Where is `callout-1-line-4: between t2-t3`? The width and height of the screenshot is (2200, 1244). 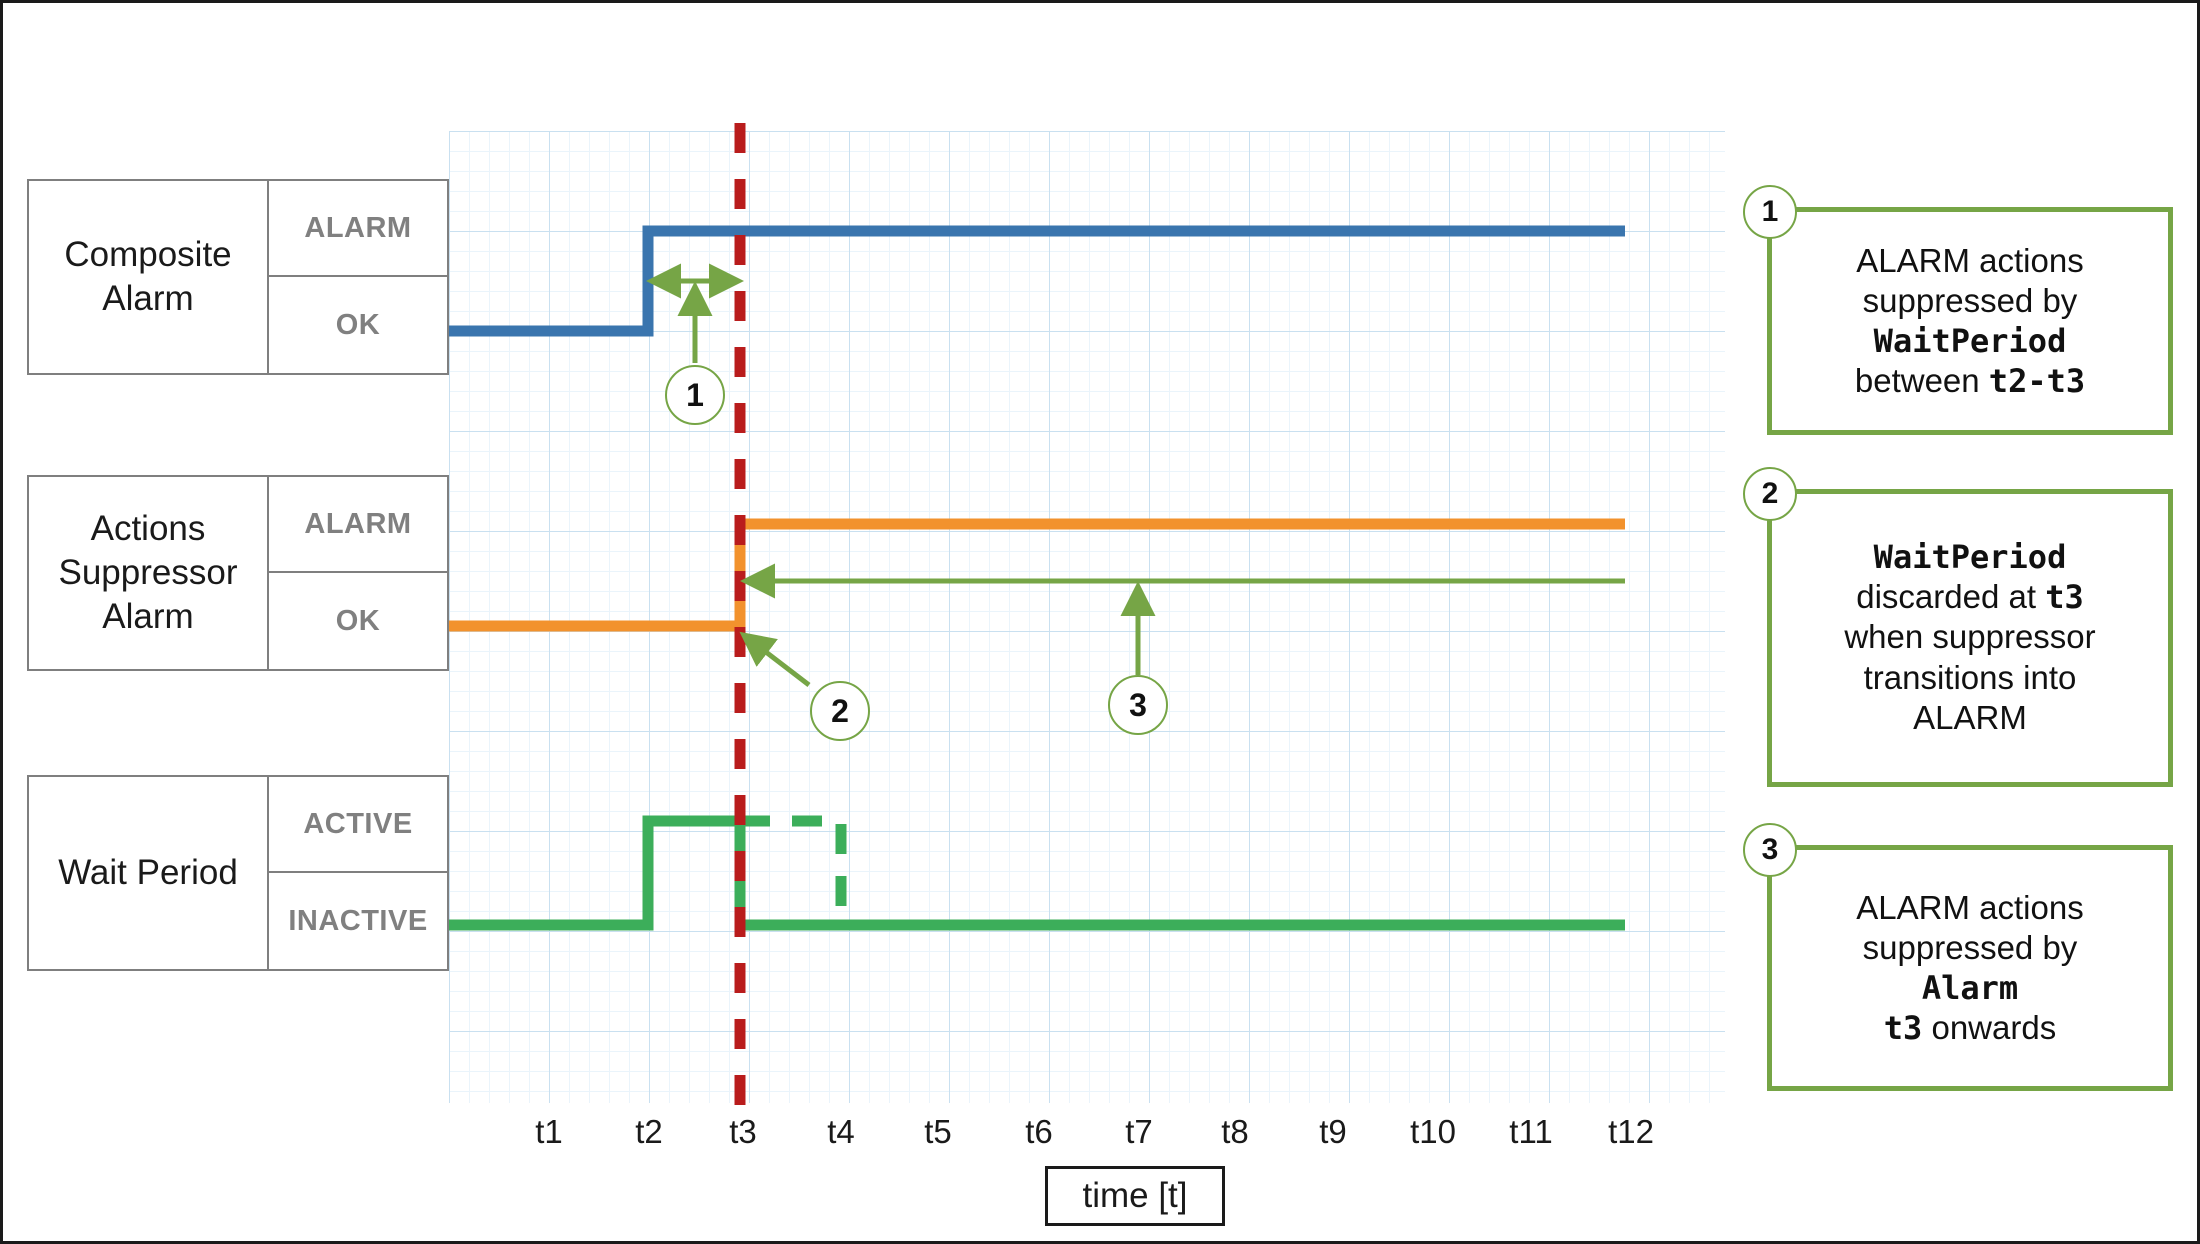
callout-1-line-4: between t2-t3 is located at coordinates (1970, 381).